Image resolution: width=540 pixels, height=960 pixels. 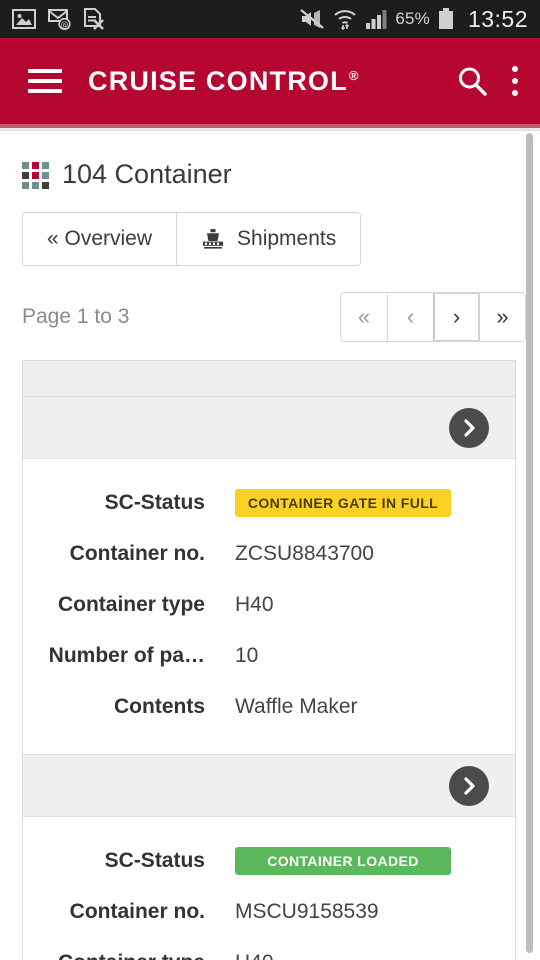 What do you see at coordinates (269, 378) in the screenshot?
I see `list-header-strip` at bounding box center [269, 378].